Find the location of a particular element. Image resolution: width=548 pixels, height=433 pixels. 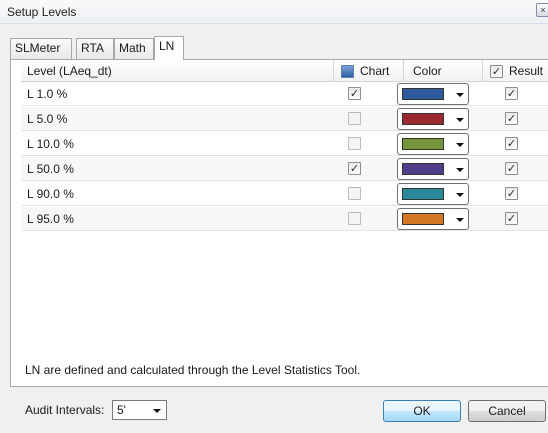

table-row: L 1.0 % ✓ ✓ is located at coordinates (284, 94).